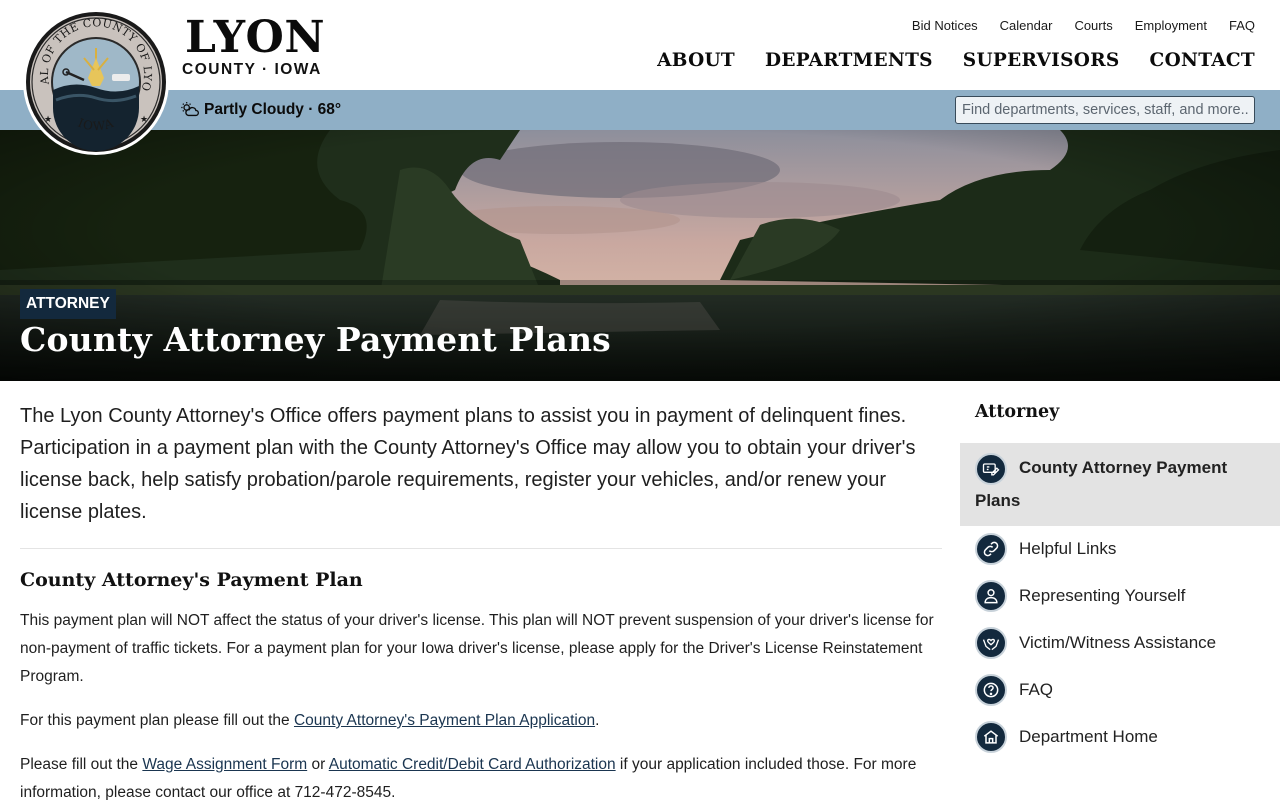 The image size is (1280, 800). What do you see at coordinates (1093, 25) in the screenshot?
I see `utility-link-courts: Courts` at bounding box center [1093, 25].